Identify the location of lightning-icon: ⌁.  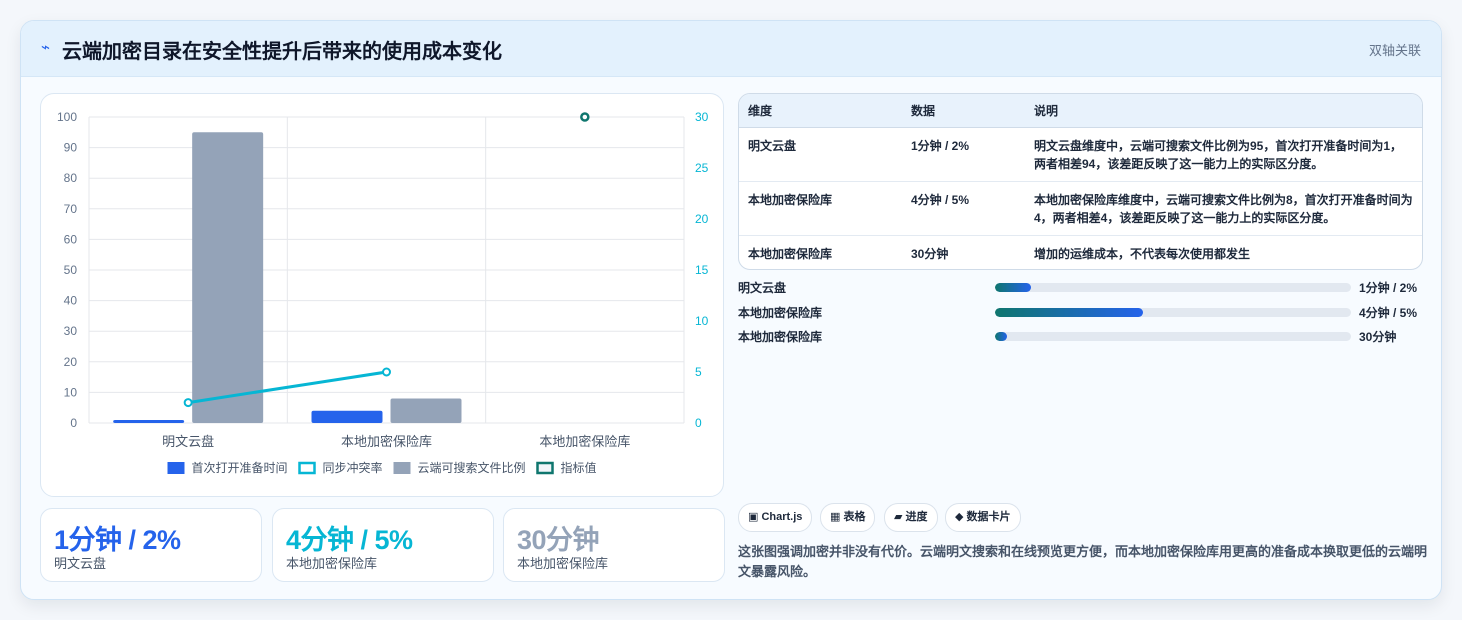
(46, 47).